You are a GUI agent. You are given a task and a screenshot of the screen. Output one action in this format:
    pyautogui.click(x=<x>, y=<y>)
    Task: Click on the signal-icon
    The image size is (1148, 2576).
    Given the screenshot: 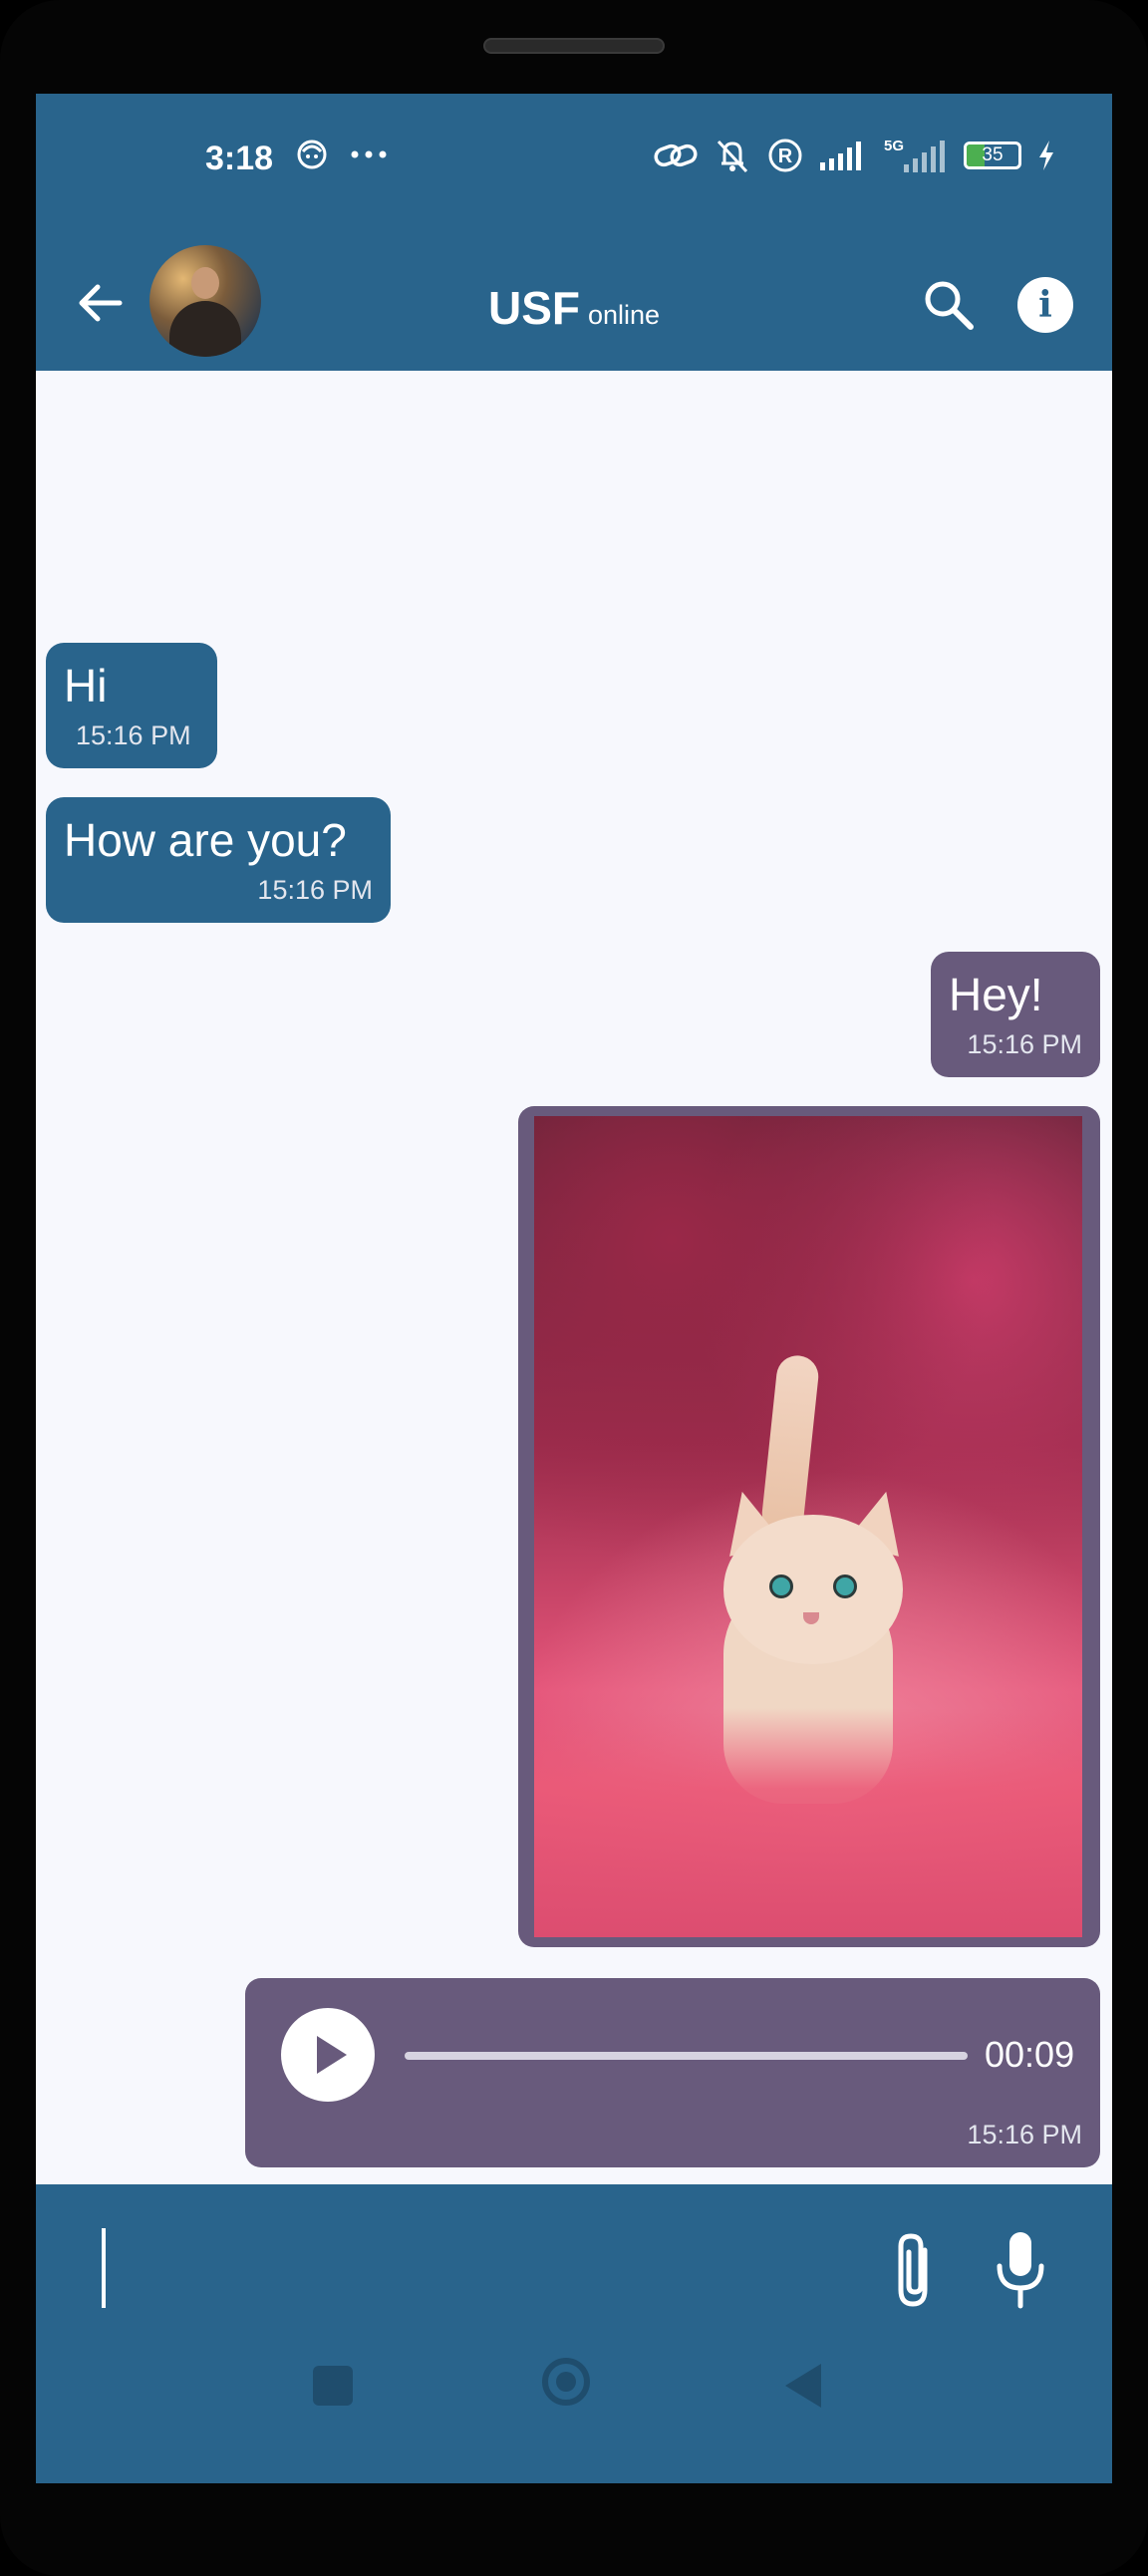 What is the action you would take?
    pyautogui.click(x=840, y=156)
    